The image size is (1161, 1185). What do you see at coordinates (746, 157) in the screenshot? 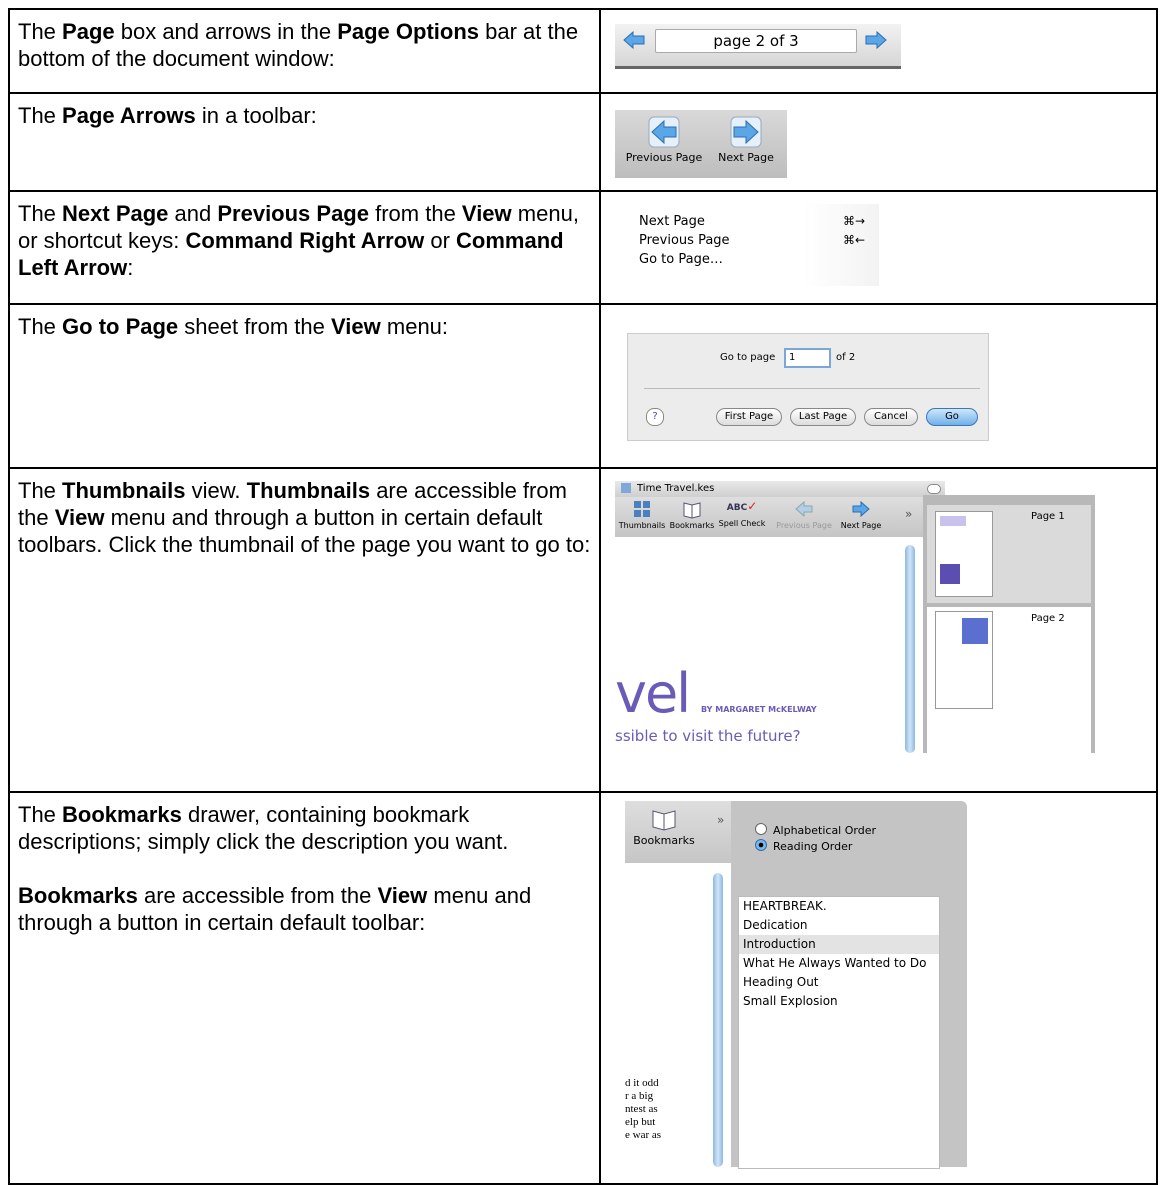
I see `next-page-label: Next Page` at bounding box center [746, 157].